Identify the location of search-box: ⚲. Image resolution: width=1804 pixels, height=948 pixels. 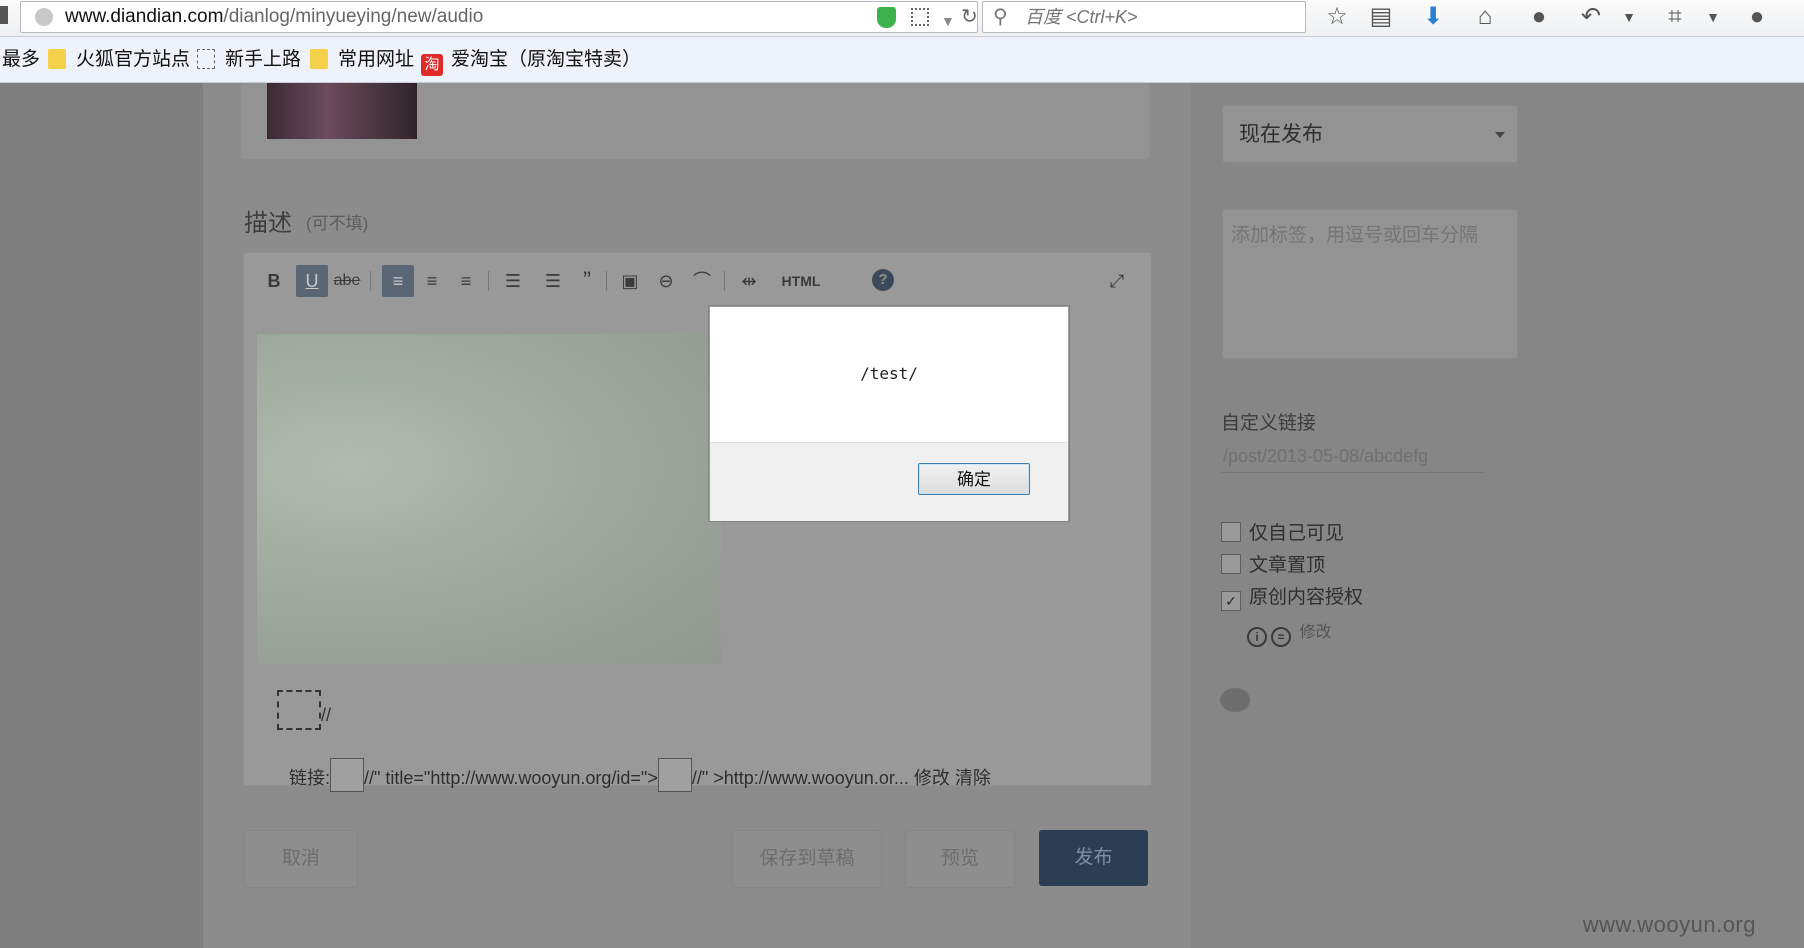
(1144, 17).